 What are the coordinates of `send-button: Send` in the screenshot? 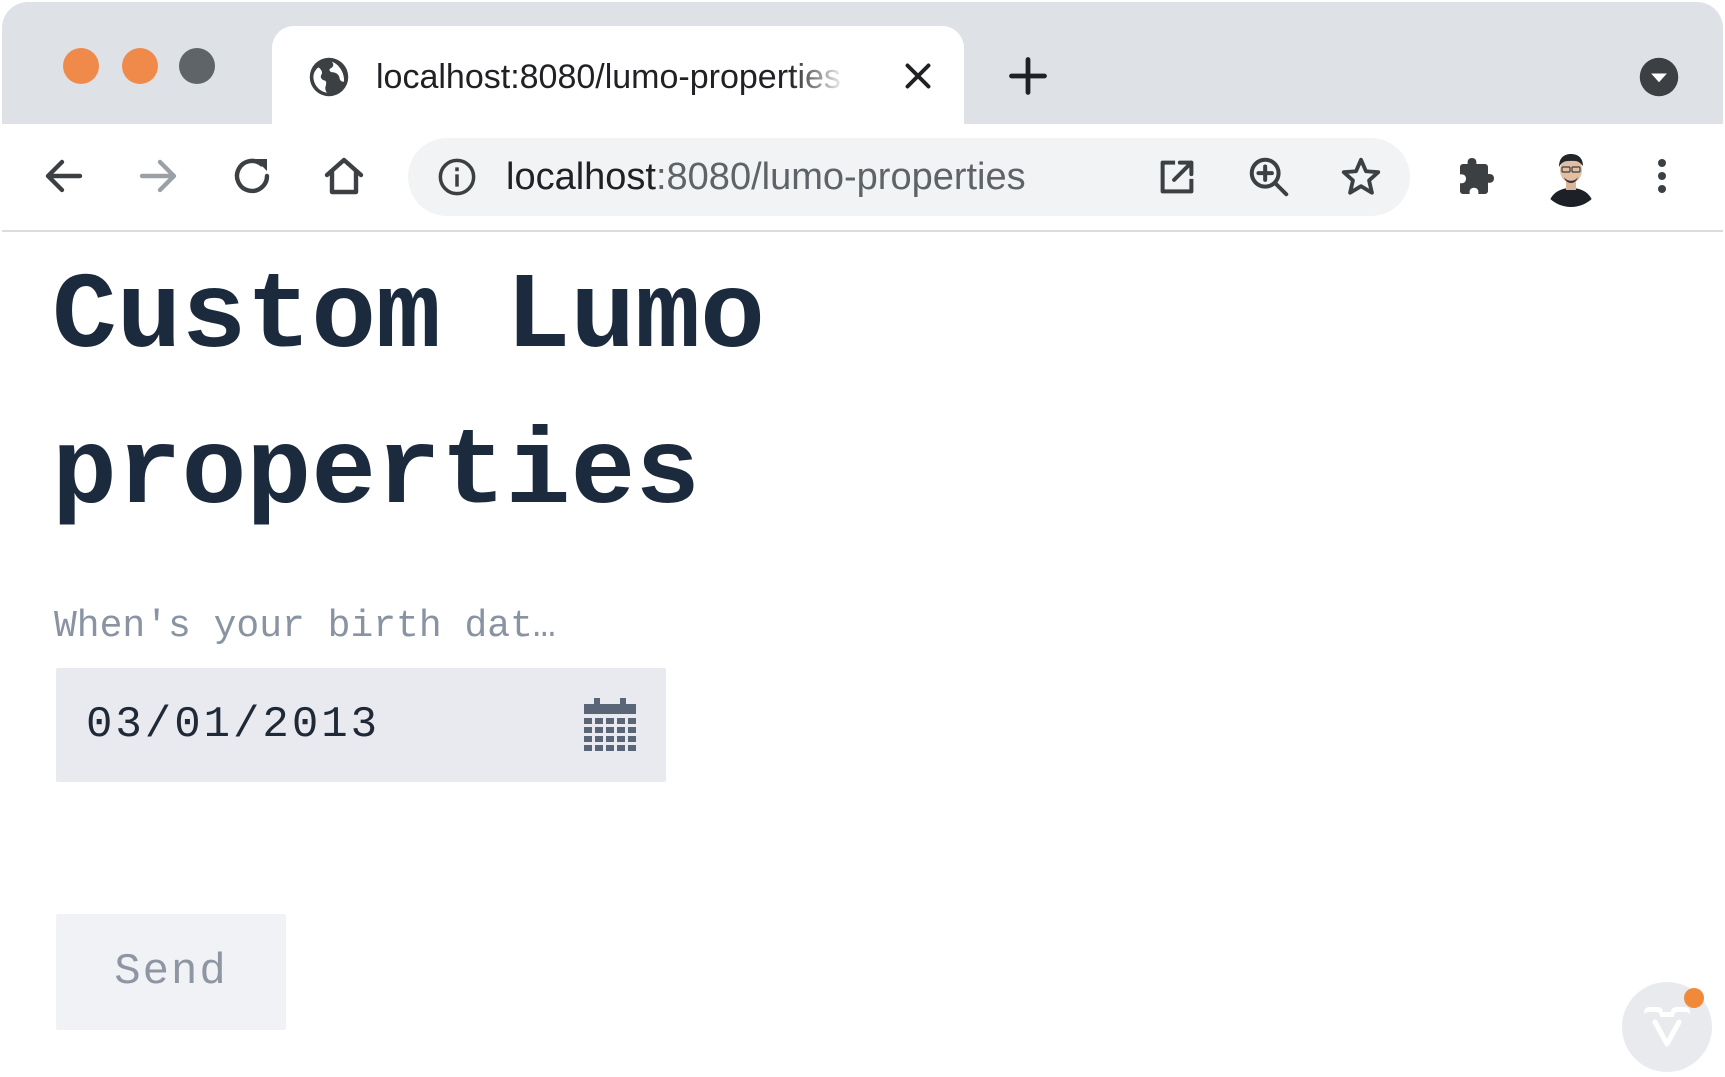 It's located at (171, 972).